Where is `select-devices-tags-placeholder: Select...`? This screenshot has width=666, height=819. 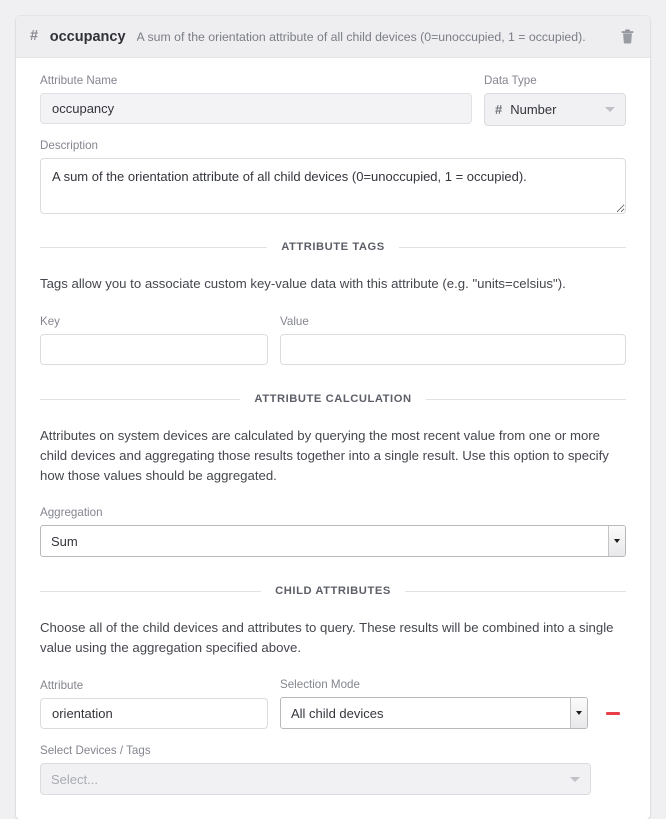 select-devices-tags-placeholder: Select... is located at coordinates (74, 779).